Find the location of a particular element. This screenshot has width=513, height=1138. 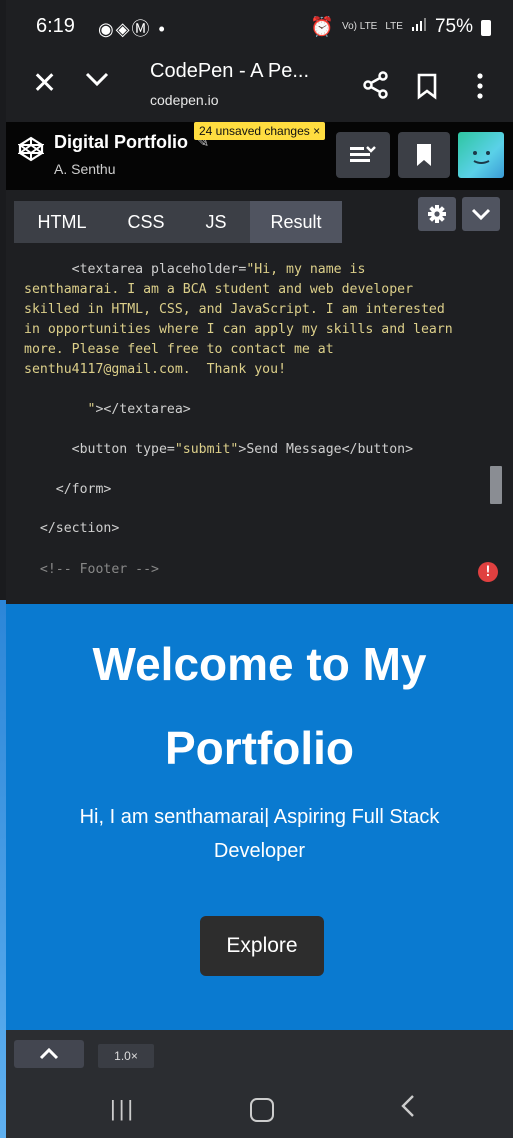

code-line: more. Please feel free to contact me at is located at coordinates (179, 349).